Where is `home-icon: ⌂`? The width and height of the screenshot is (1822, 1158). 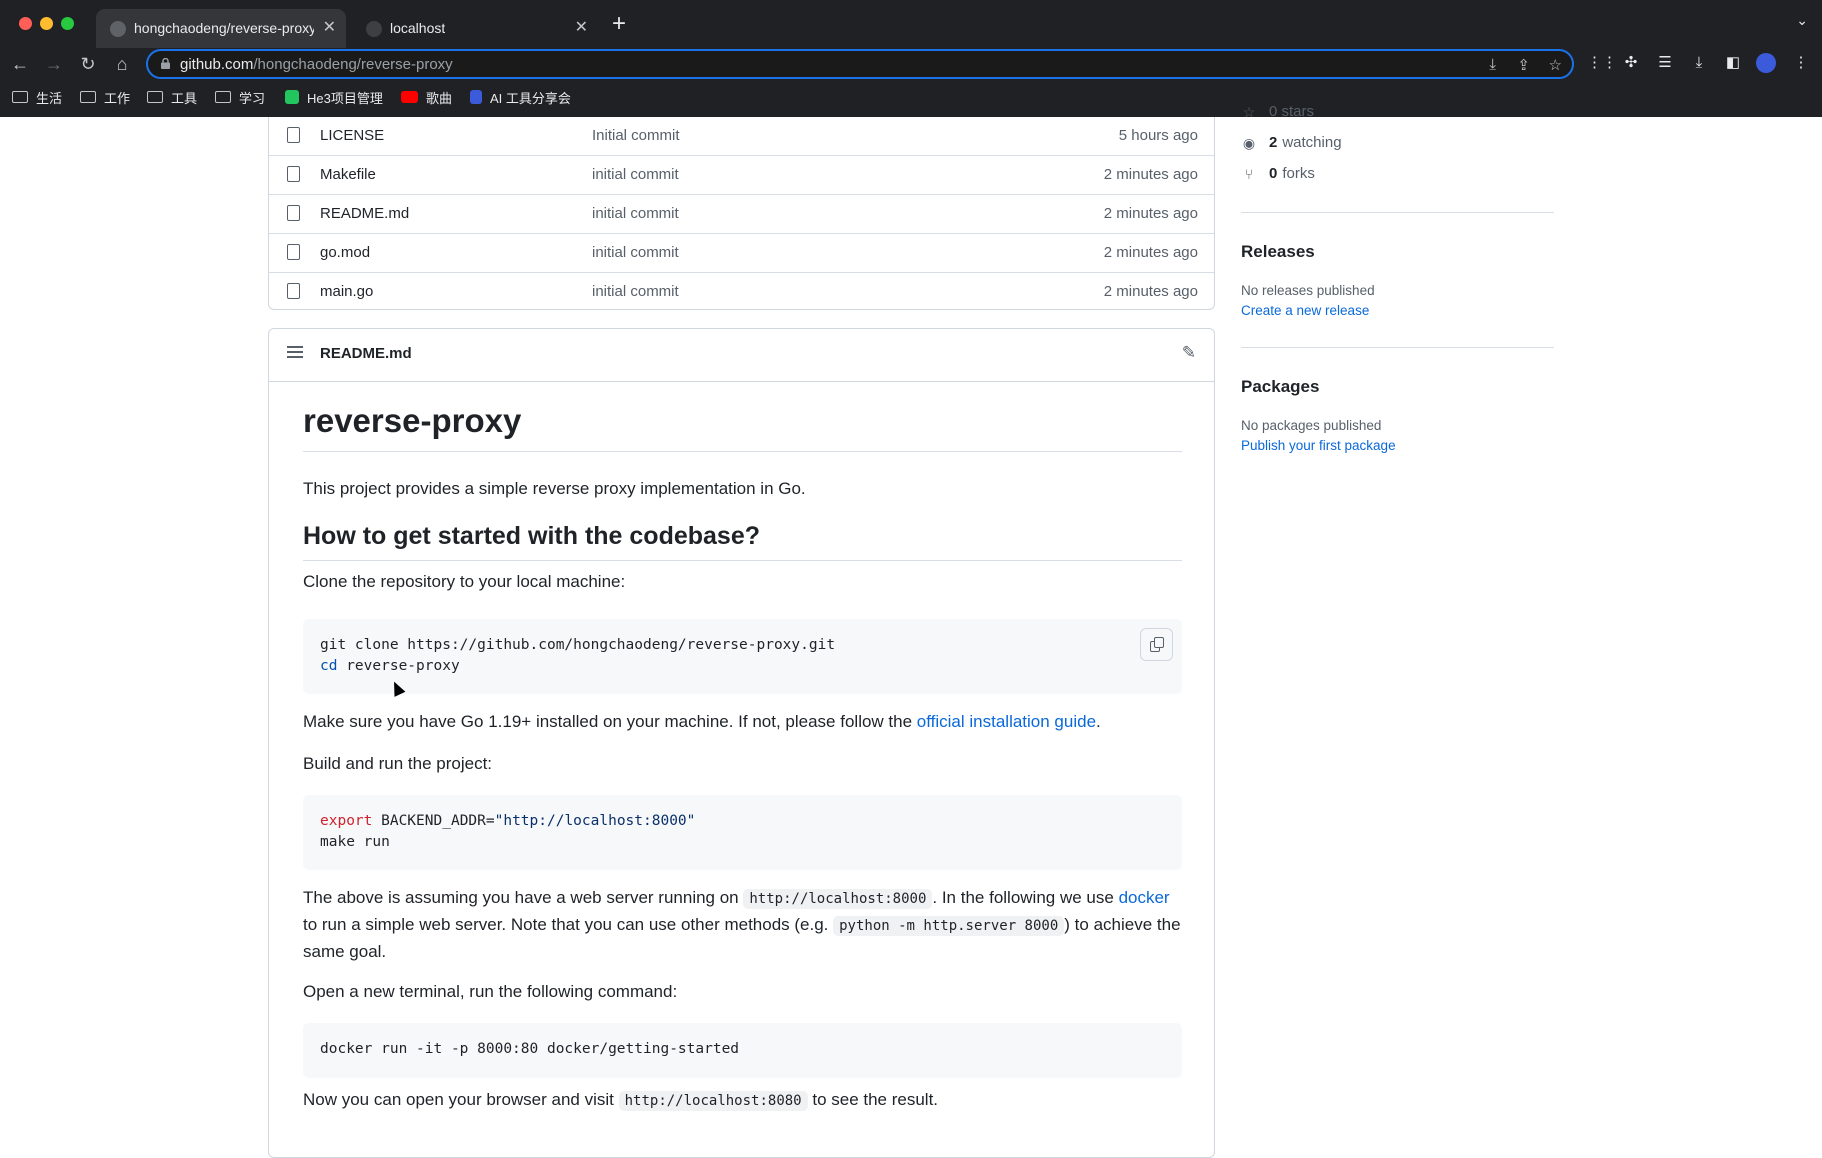 home-icon: ⌂ is located at coordinates (122, 64).